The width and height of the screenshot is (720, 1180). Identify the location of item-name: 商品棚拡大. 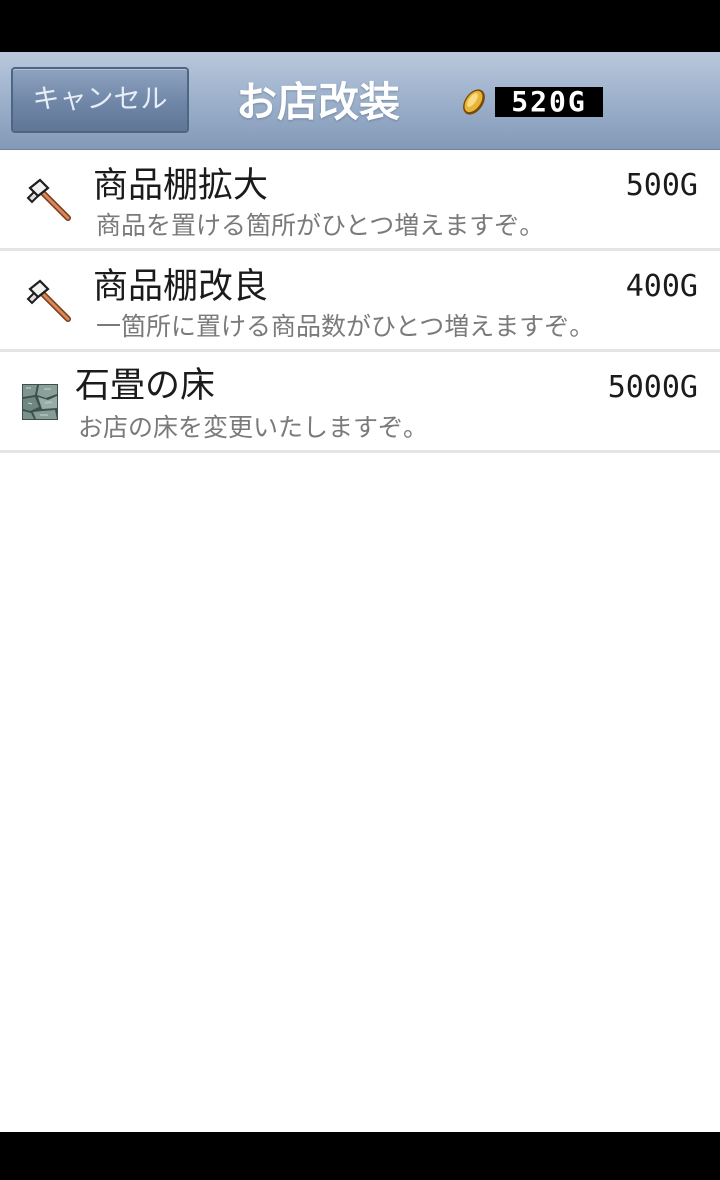
(181, 186).